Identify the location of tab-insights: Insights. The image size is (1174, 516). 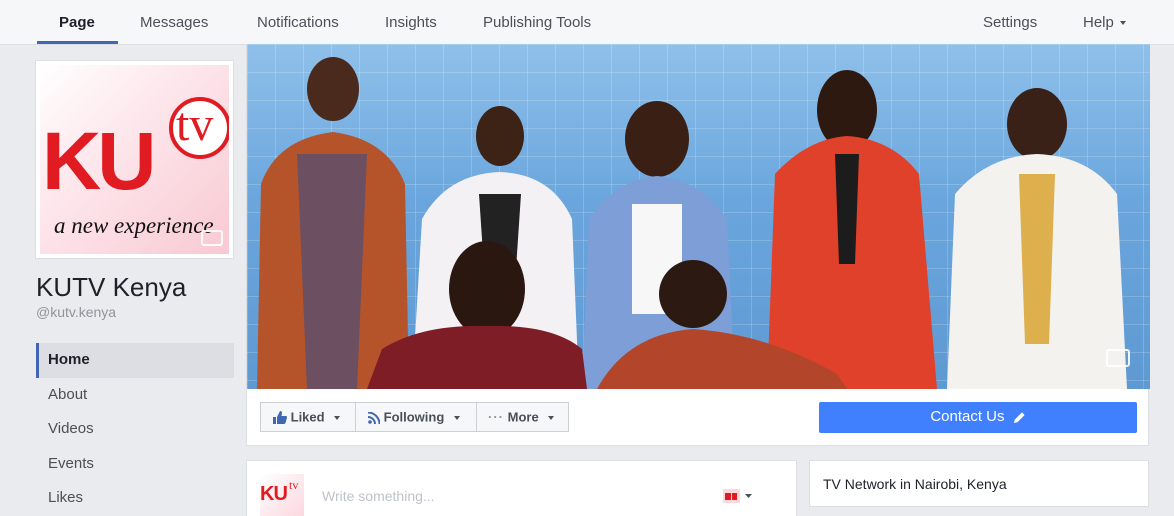
(411, 22).